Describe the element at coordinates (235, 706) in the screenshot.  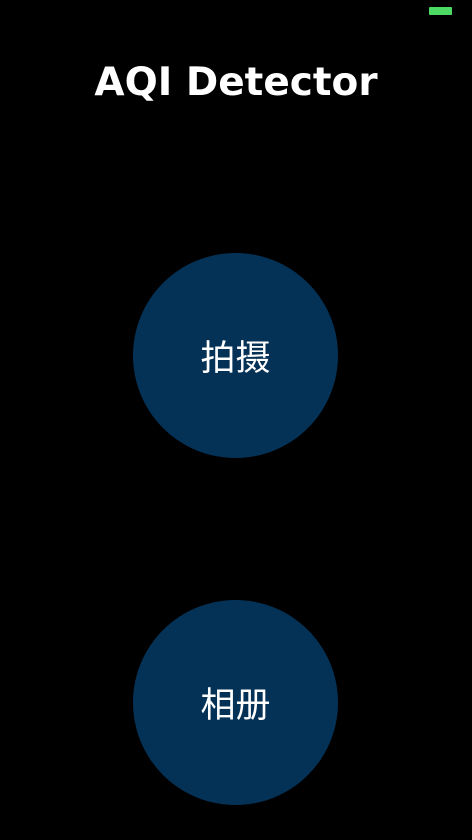
I see `album-button-label: 相册` at that location.